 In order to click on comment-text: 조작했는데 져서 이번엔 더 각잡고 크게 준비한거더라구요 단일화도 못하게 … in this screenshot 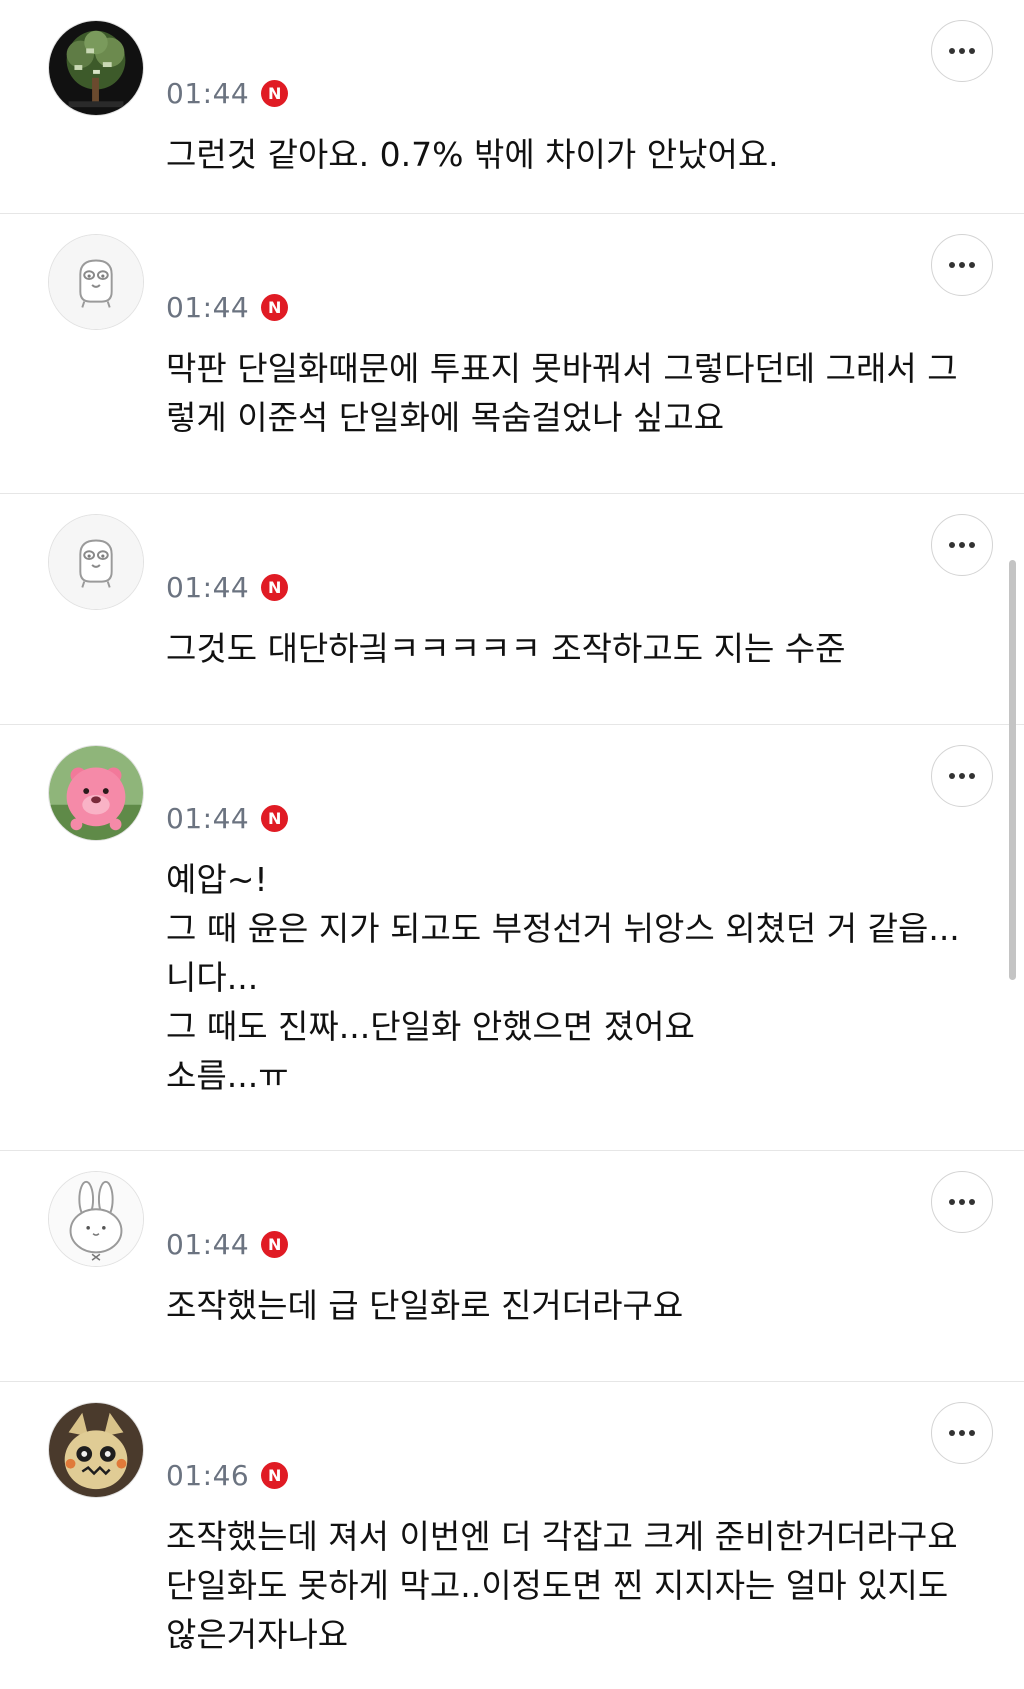, I will do `click(562, 1585)`.